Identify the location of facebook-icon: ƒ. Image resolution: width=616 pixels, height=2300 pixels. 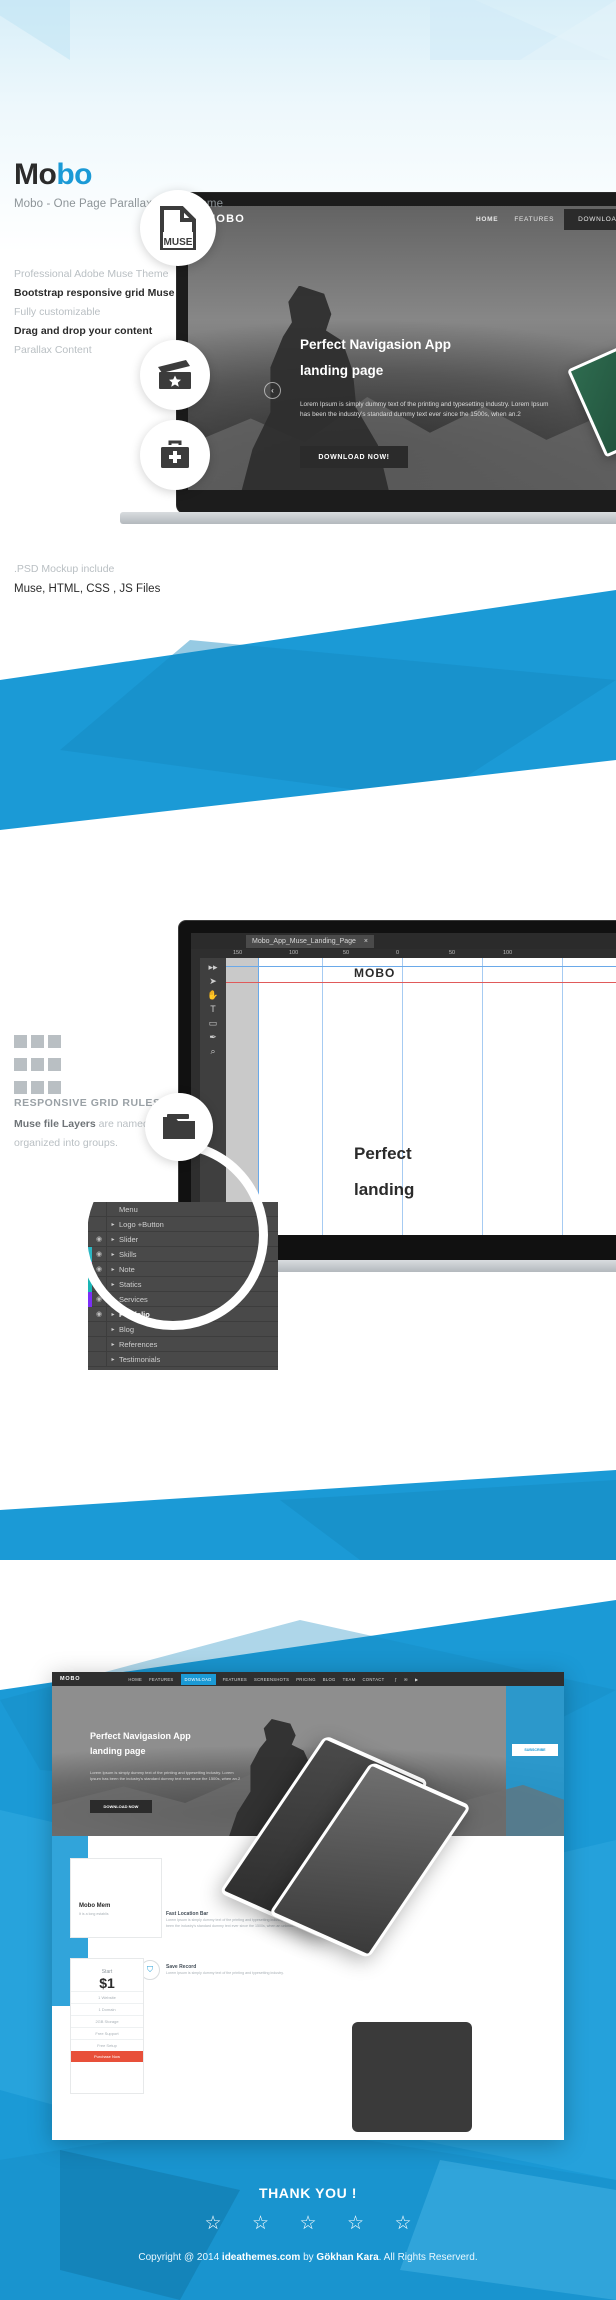
(395, 1679).